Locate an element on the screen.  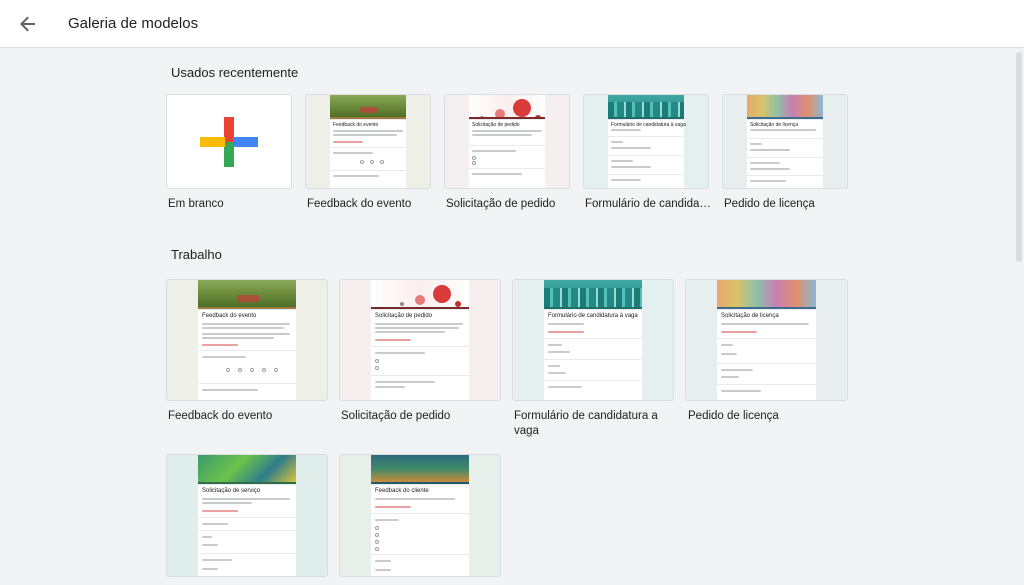
section-title-work: Trabalho is located at coordinates (196, 254).